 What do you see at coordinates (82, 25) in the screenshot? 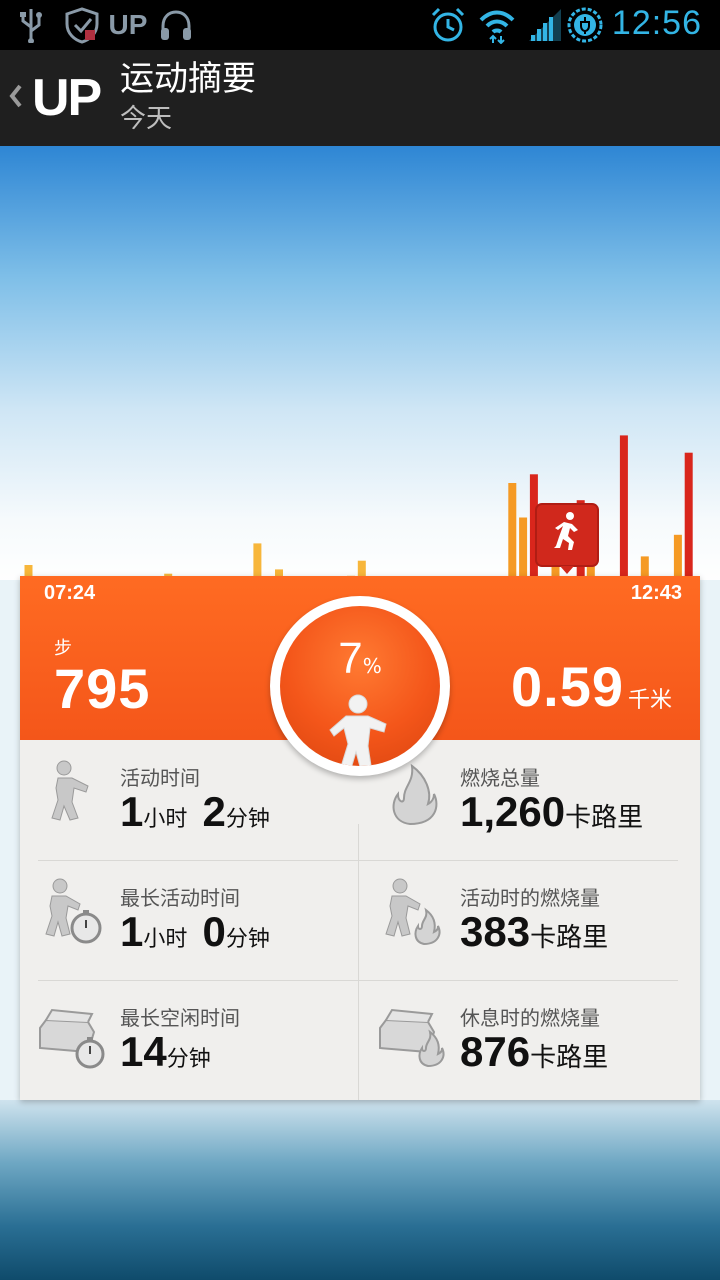
I see `security-icon` at bounding box center [82, 25].